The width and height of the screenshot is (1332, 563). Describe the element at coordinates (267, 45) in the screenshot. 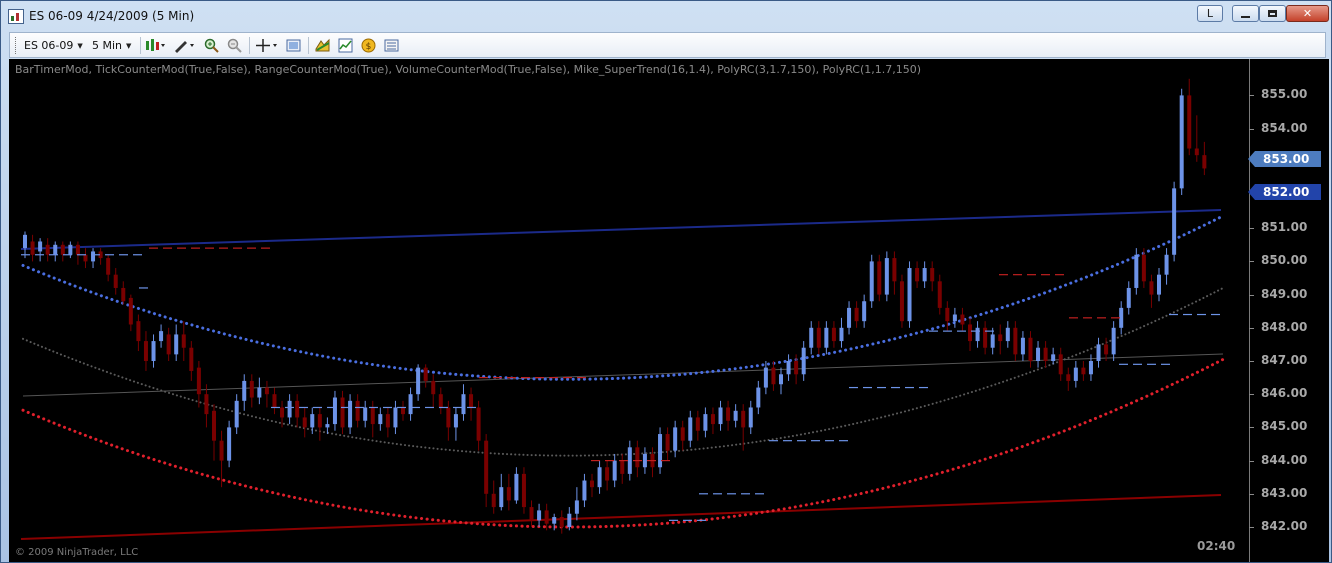

I see `crosshair-icon` at that location.